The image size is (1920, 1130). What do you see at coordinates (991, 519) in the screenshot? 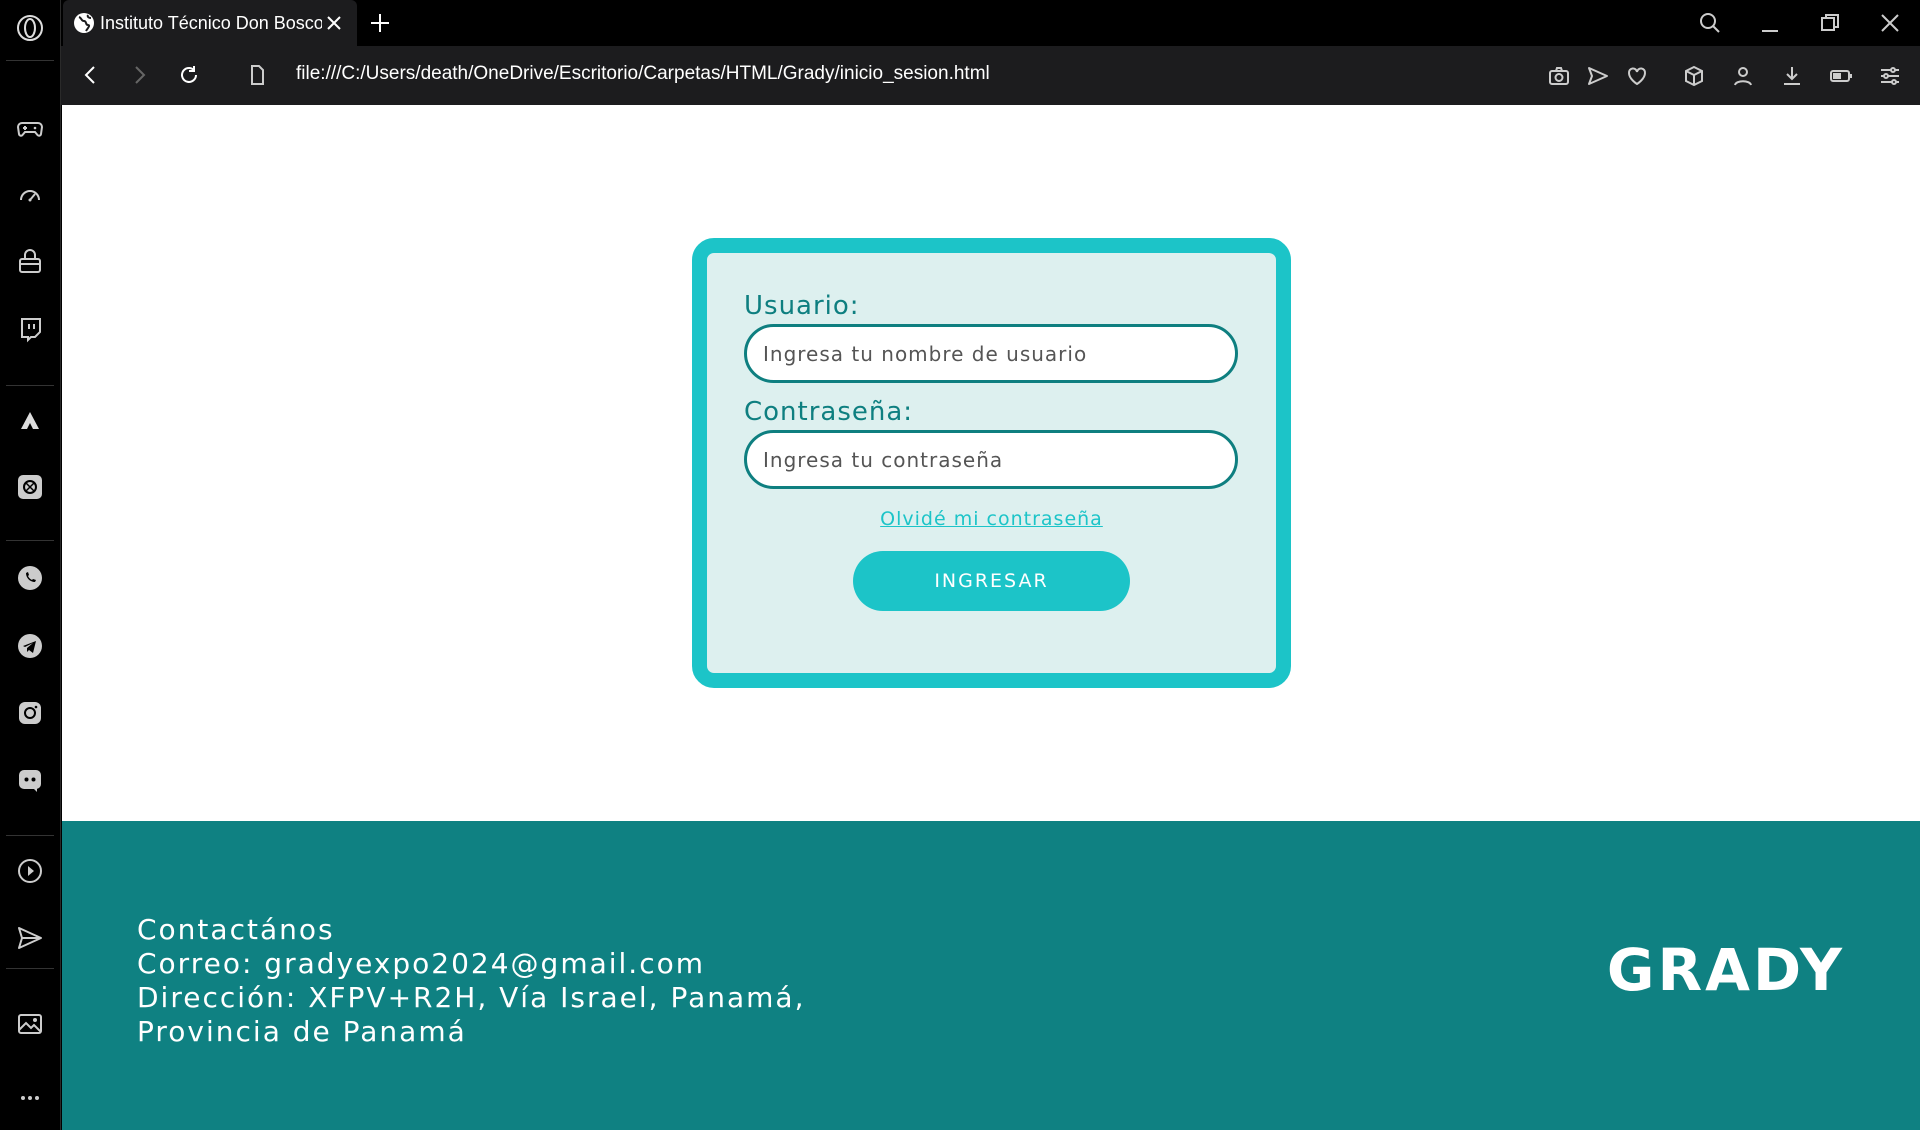
I see `forgot-password-link: Olvidé mi contraseña` at bounding box center [991, 519].